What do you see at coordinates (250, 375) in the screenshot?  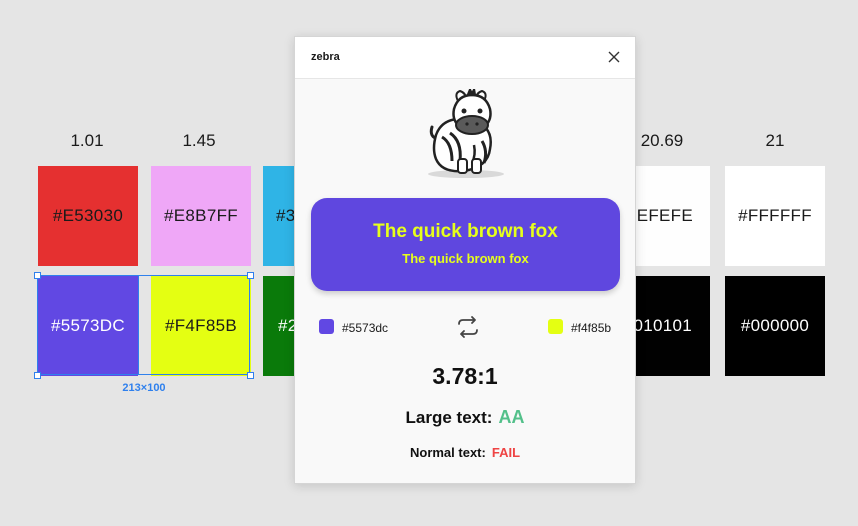 I see `resize-handle-bottom-right` at bounding box center [250, 375].